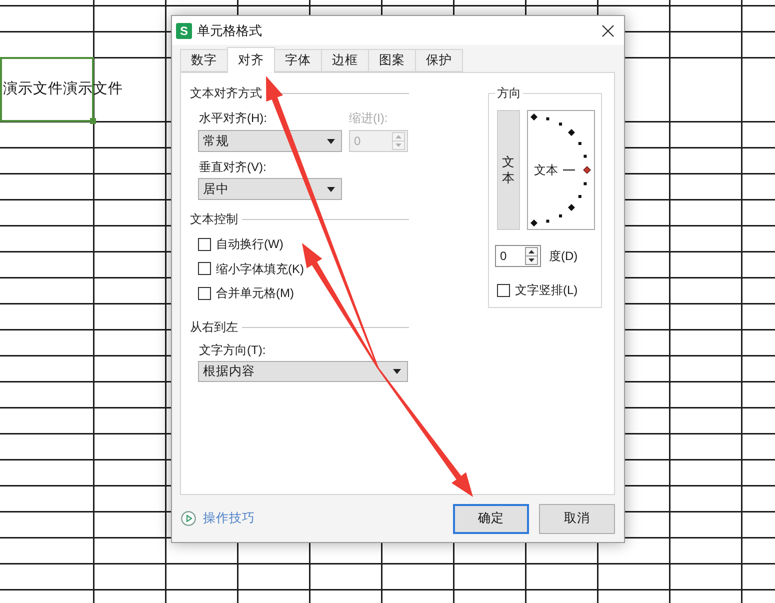 The width and height of the screenshot is (775, 603). What do you see at coordinates (214, 219) in the screenshot?
I see `section-title: 文本控制` at bounding box center [214, 219].